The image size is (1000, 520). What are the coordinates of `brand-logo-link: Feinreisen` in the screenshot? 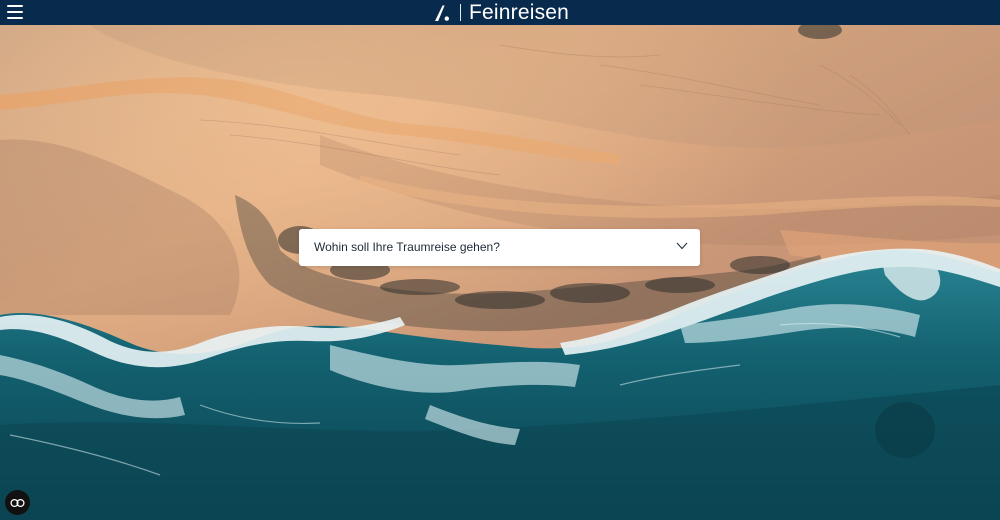 It's located at (501, 12).